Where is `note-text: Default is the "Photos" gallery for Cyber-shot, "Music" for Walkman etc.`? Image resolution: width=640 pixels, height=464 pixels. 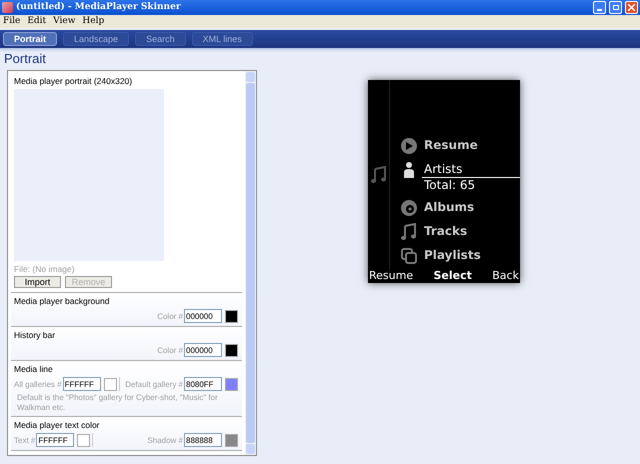 note-text: Default is the "Photos" gallery for Cyber-shot, "Music" for Walkman etc. is located at coordinates (117, 403).